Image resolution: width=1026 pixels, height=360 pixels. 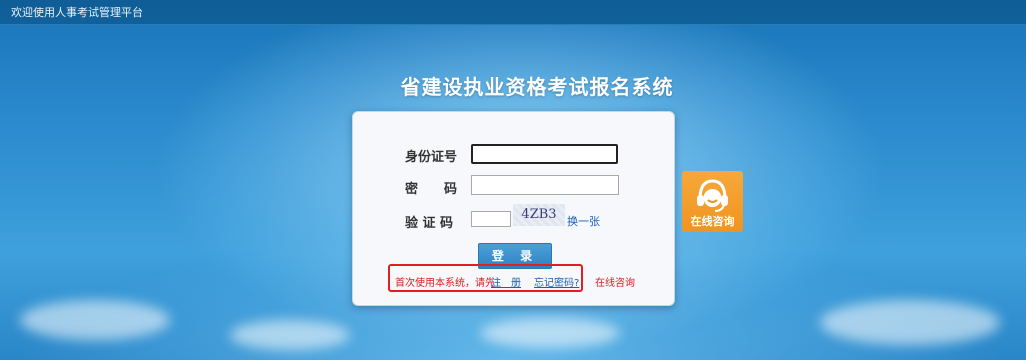 What do you see at coordinates (539, 215) in the screenshot?
I see `captcha-image: 4ZB3` at bounding box center [539, 215].